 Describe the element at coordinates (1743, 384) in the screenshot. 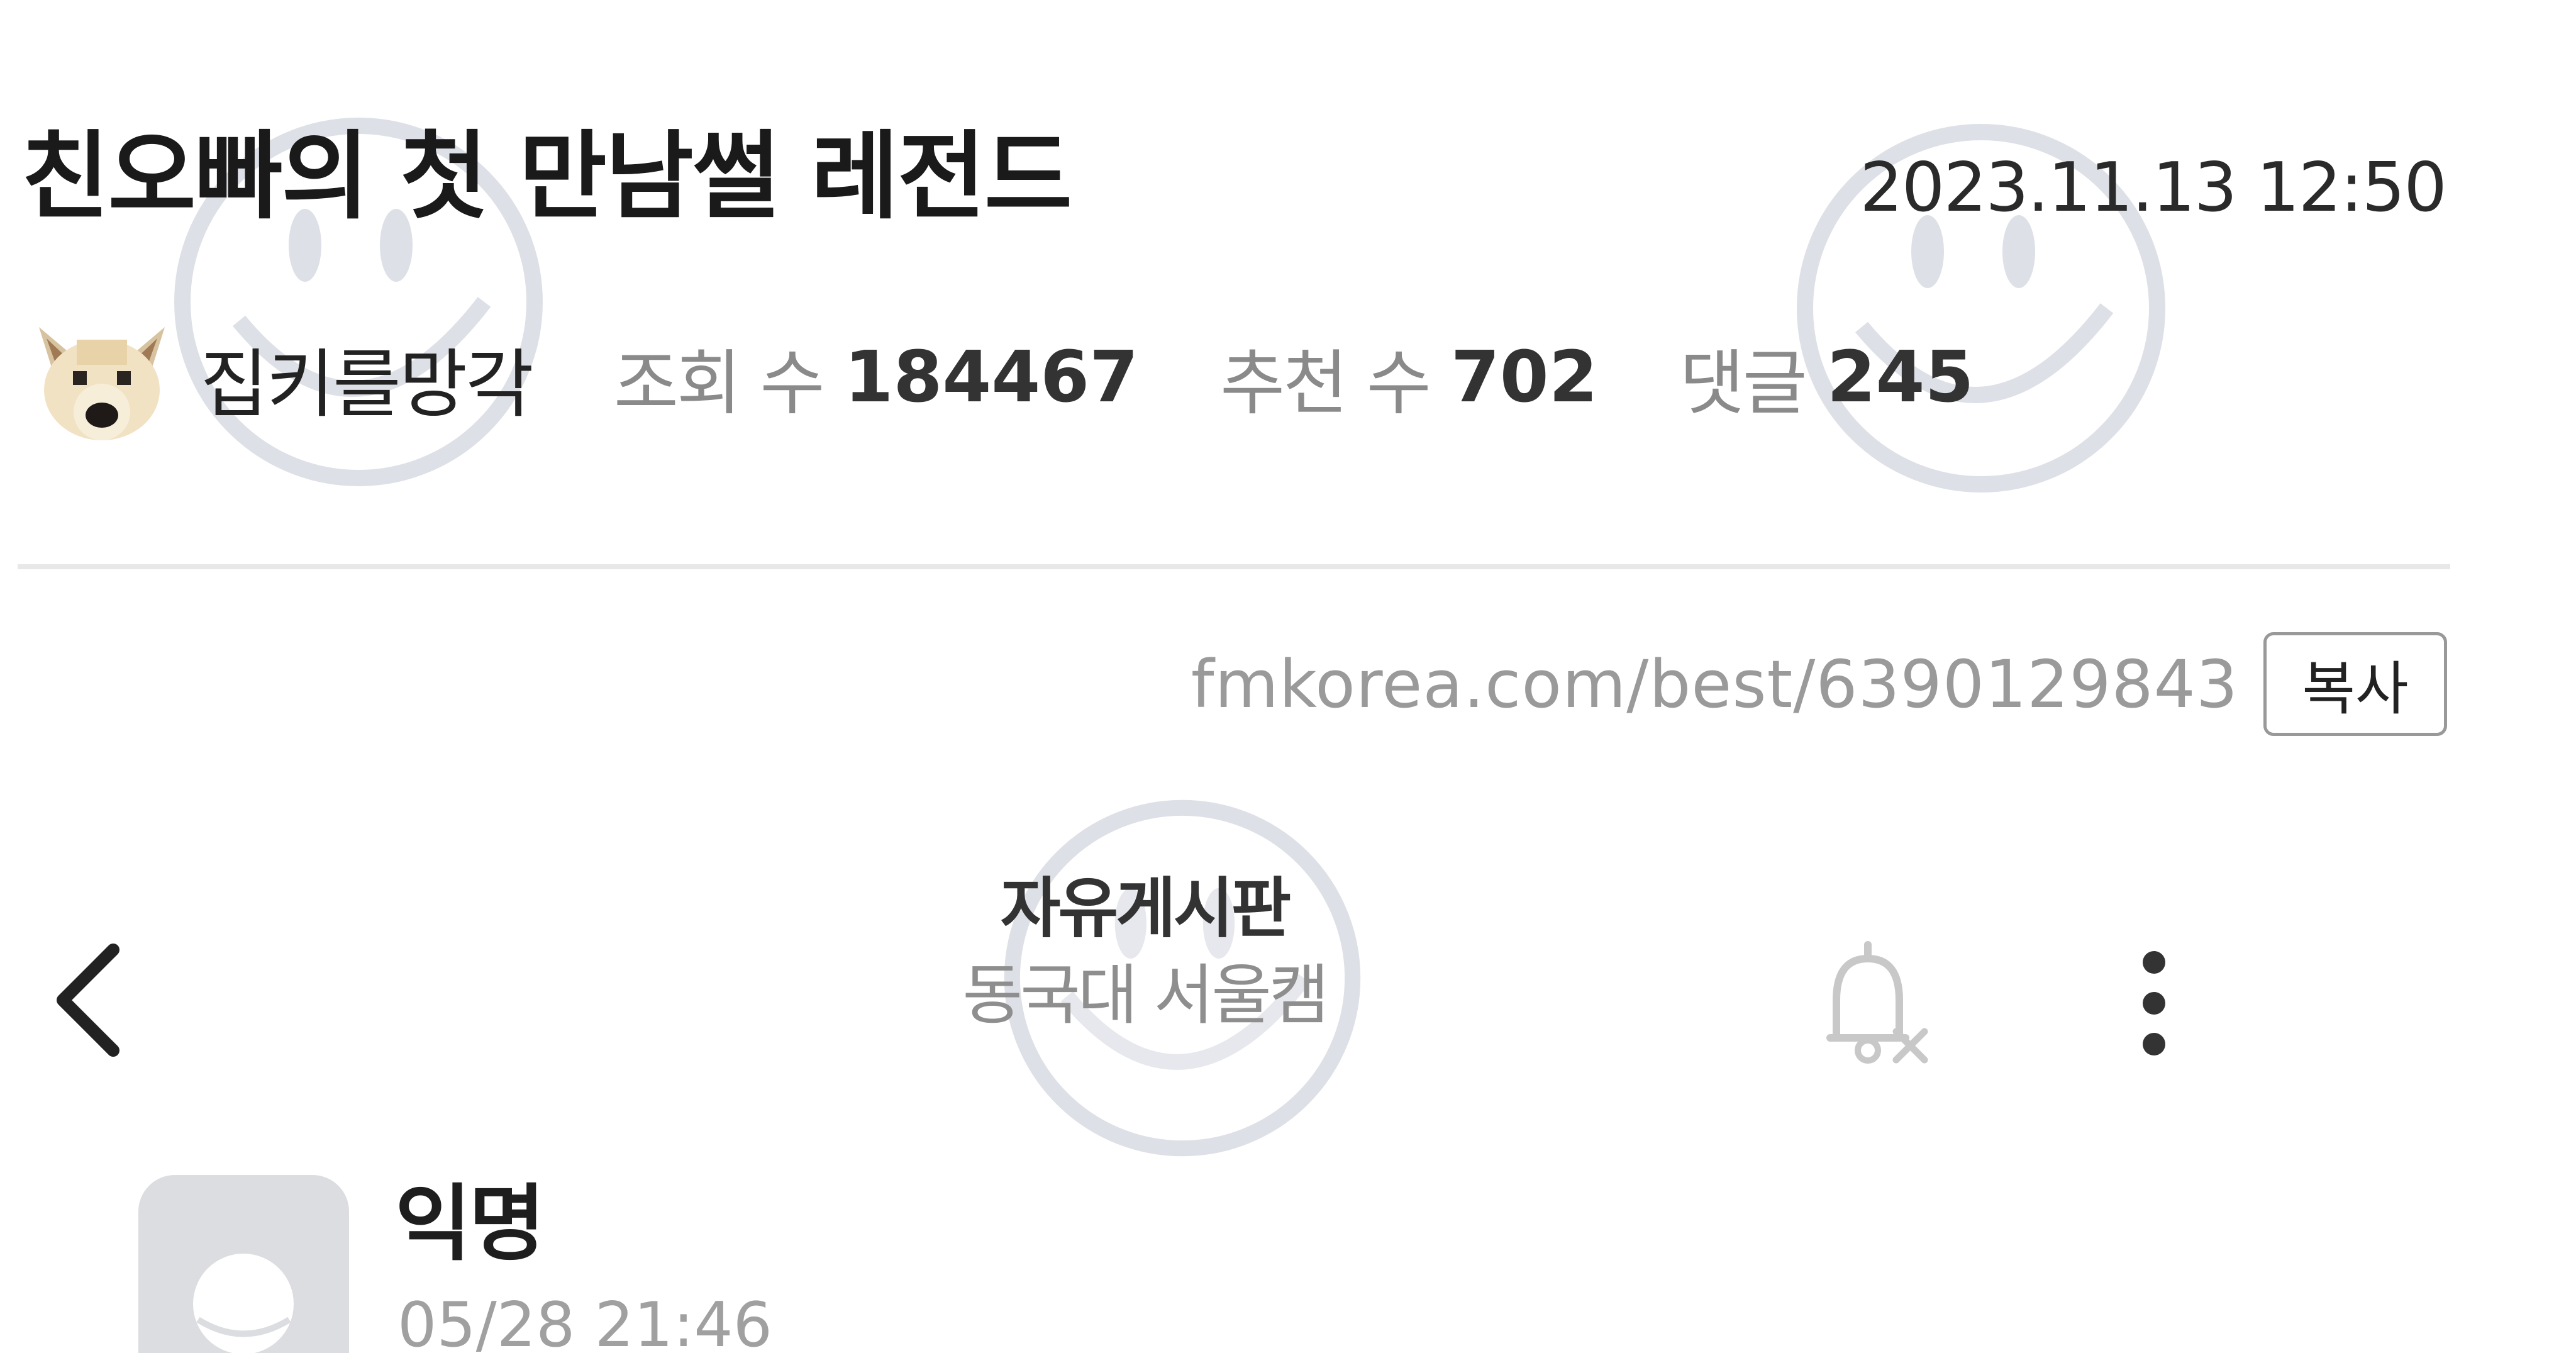

I see `comments-label: 댓글` at that location.